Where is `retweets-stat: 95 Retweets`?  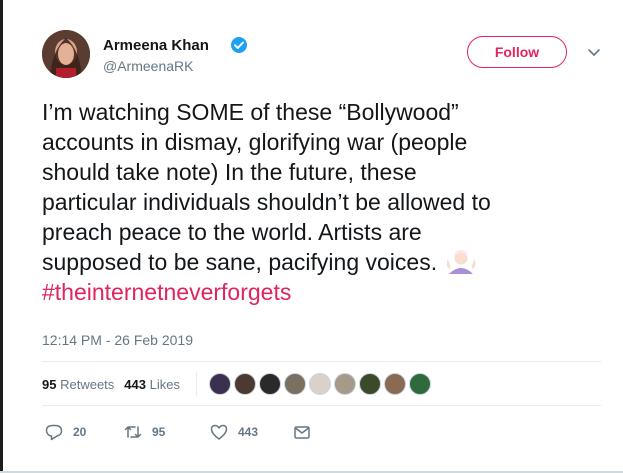
retweets-stat: 95 Retweets is located at coordinates (78, 384).